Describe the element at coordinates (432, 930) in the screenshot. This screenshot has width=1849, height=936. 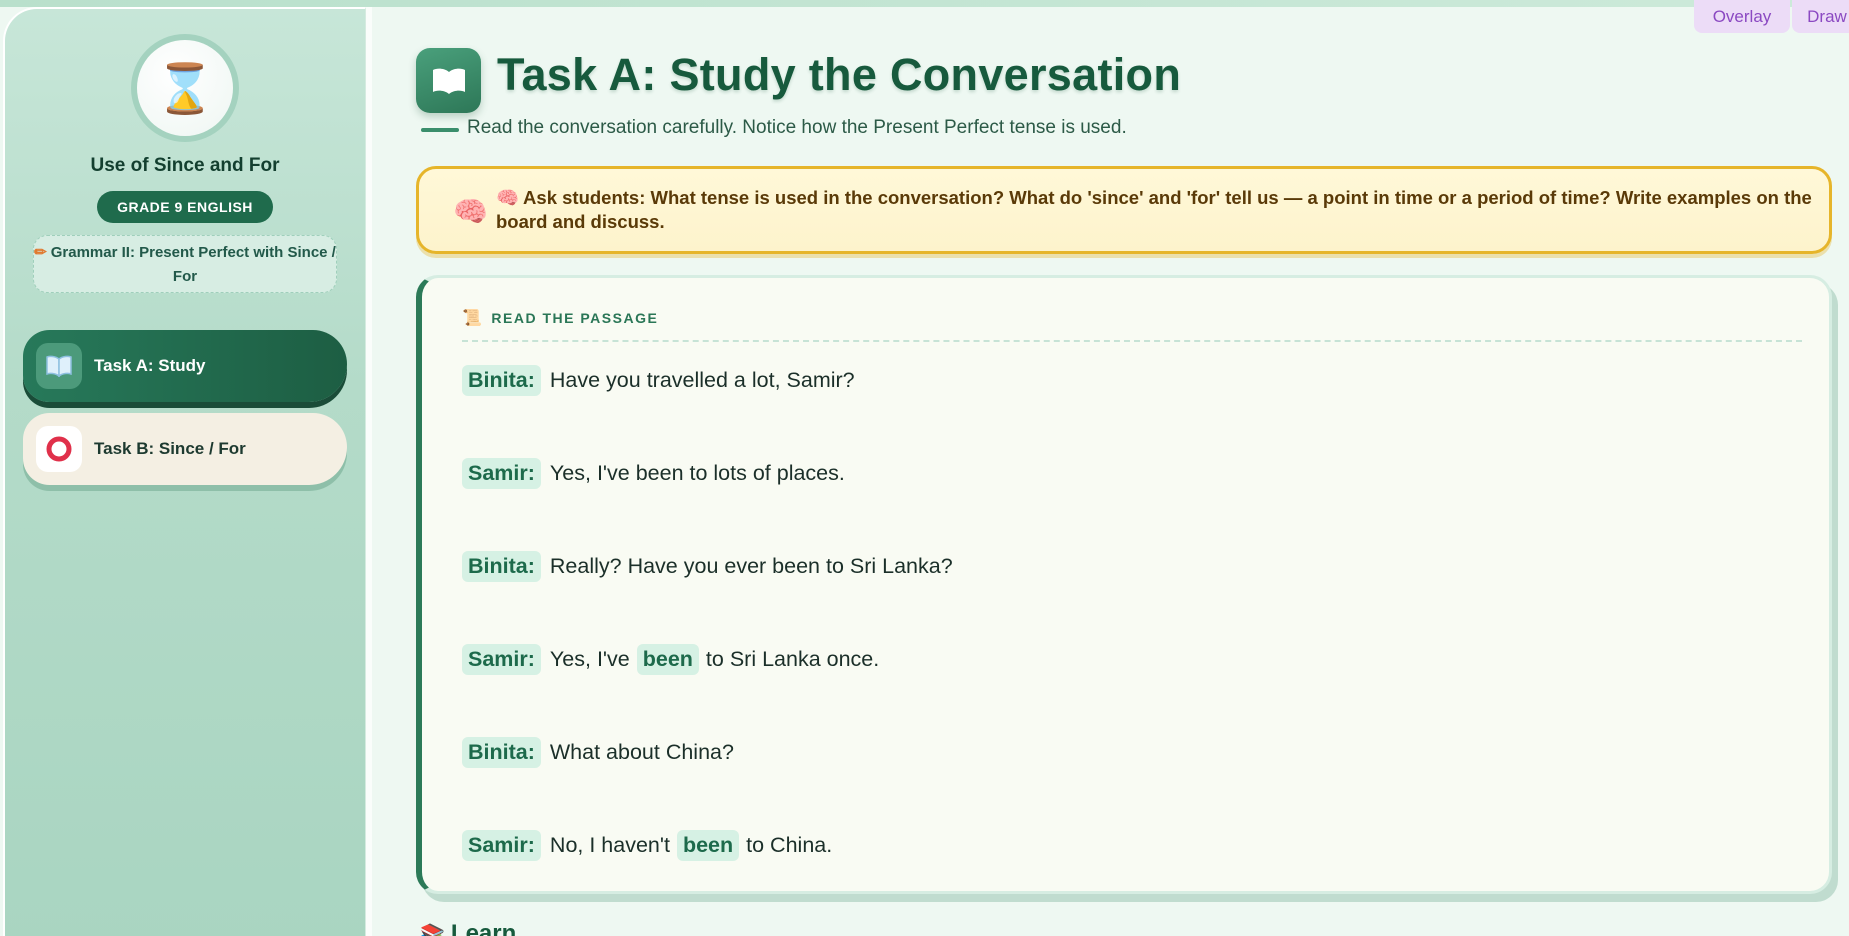
I see `books-icon: 📚` at that location.